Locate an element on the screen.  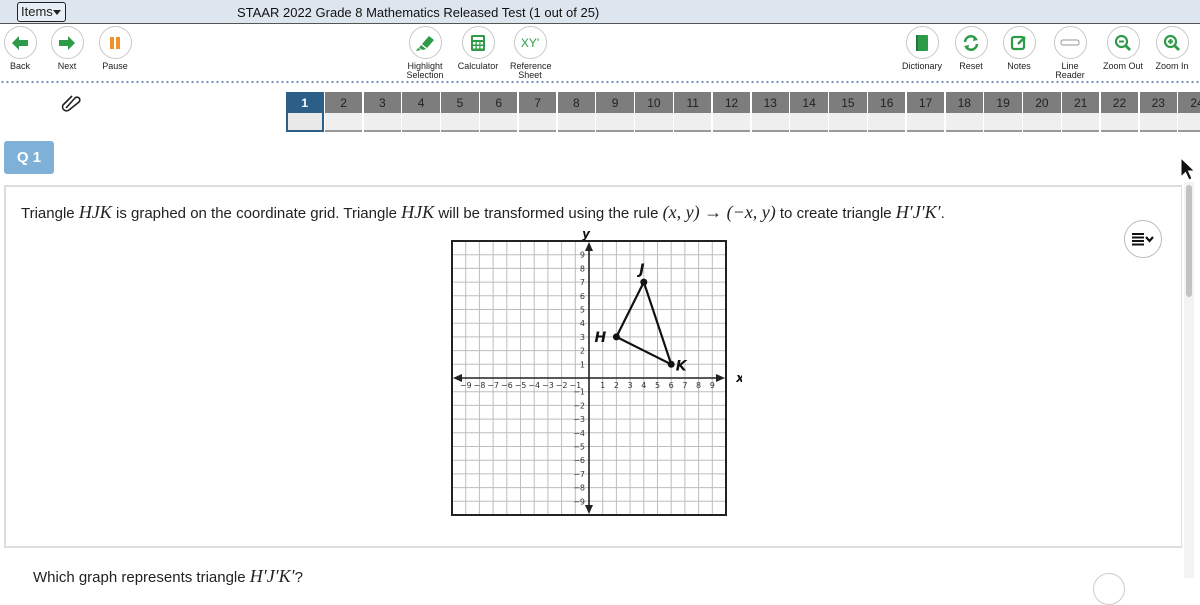
question-tab-13: 13 is located at coordinates (770, 112).